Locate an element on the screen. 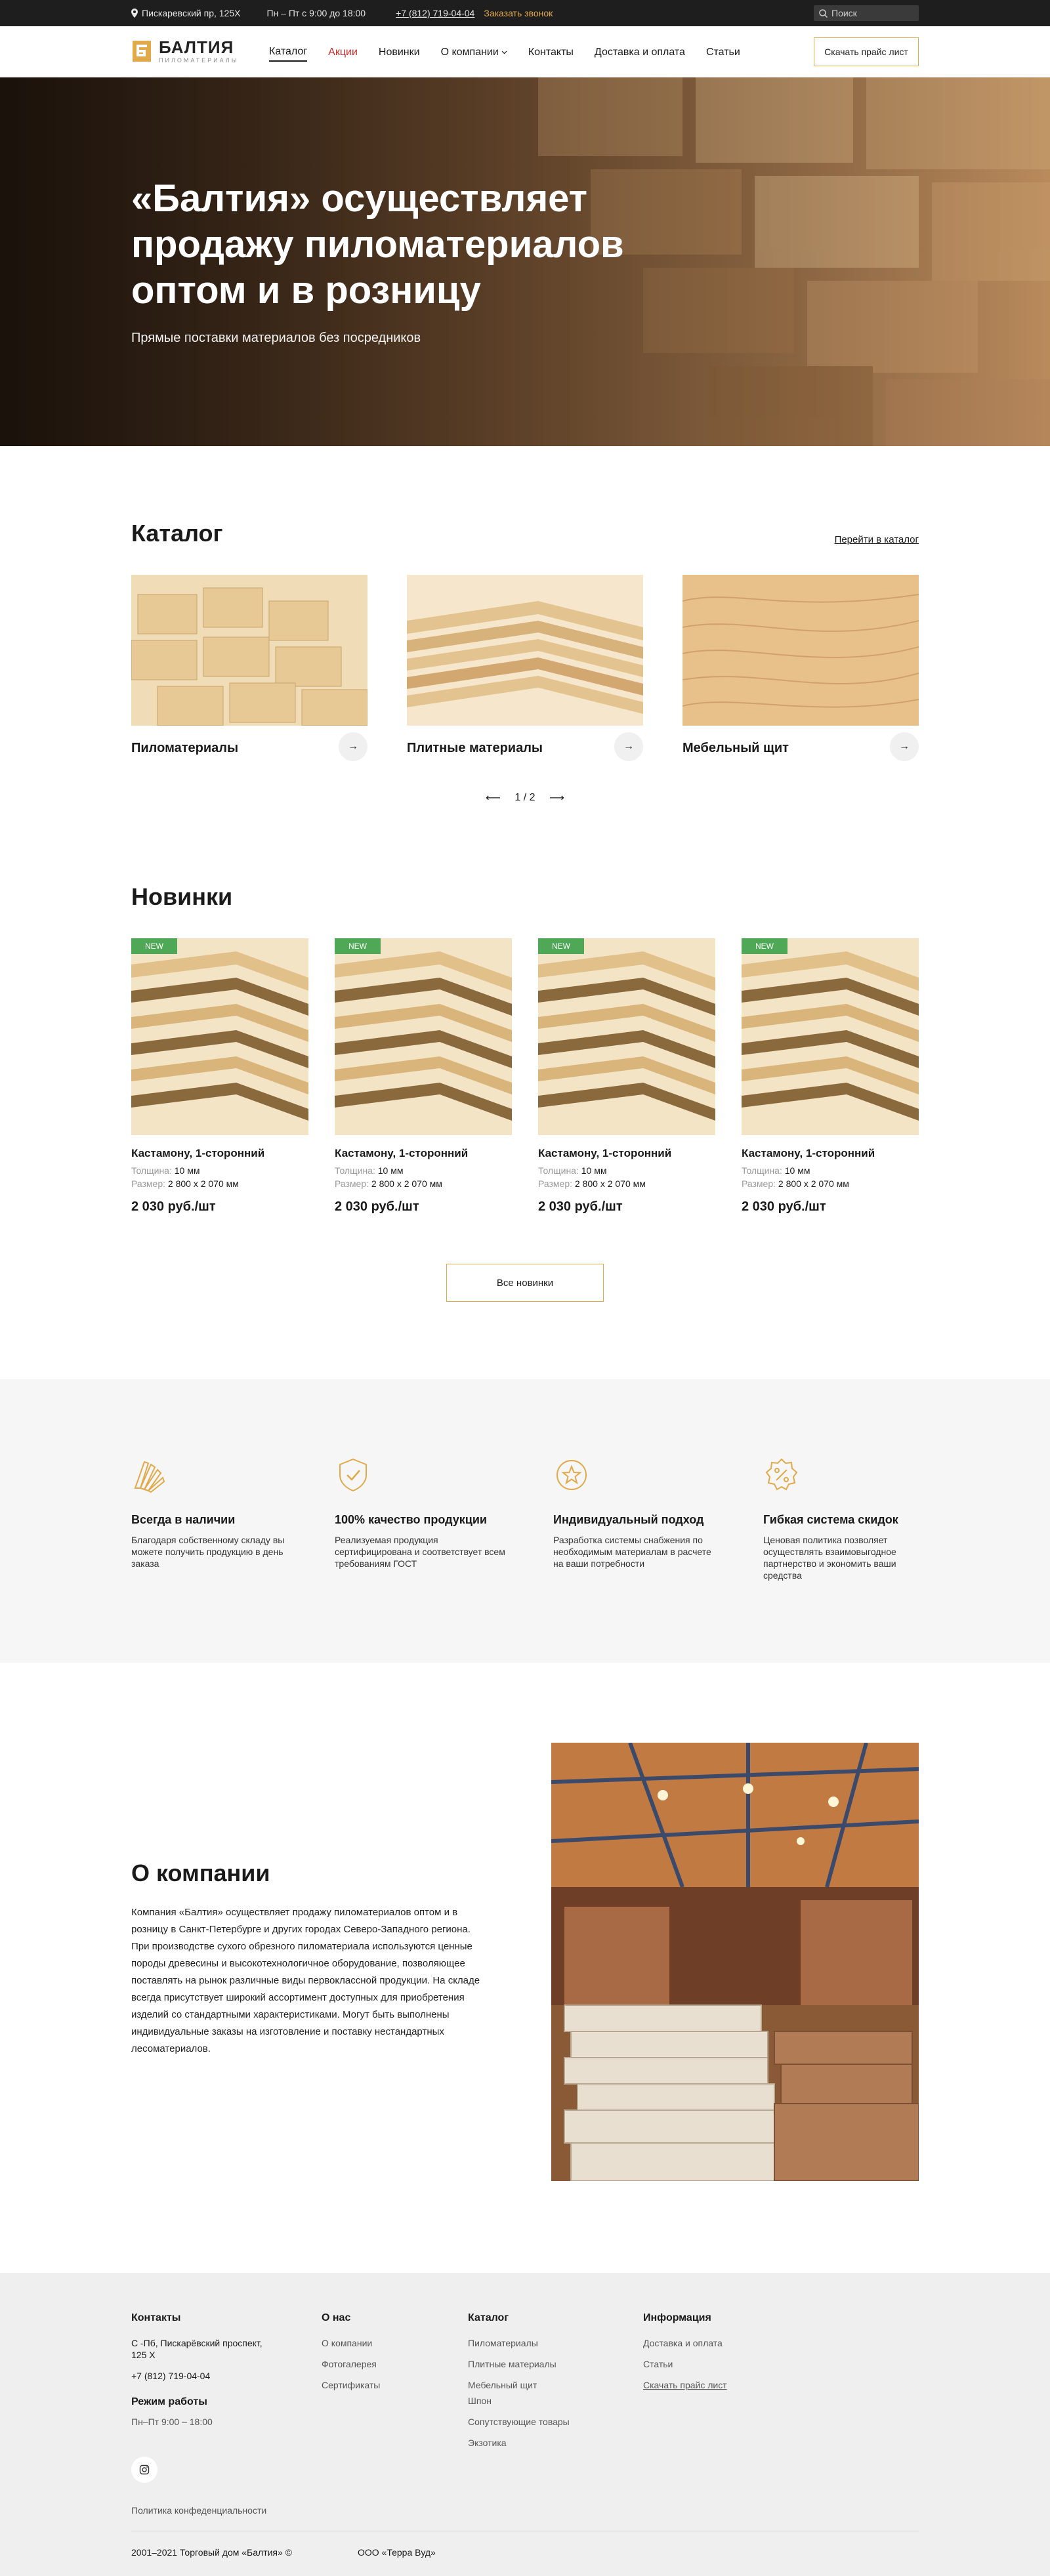  nav-contacts: Контакты is located at coordinates (551, 54).